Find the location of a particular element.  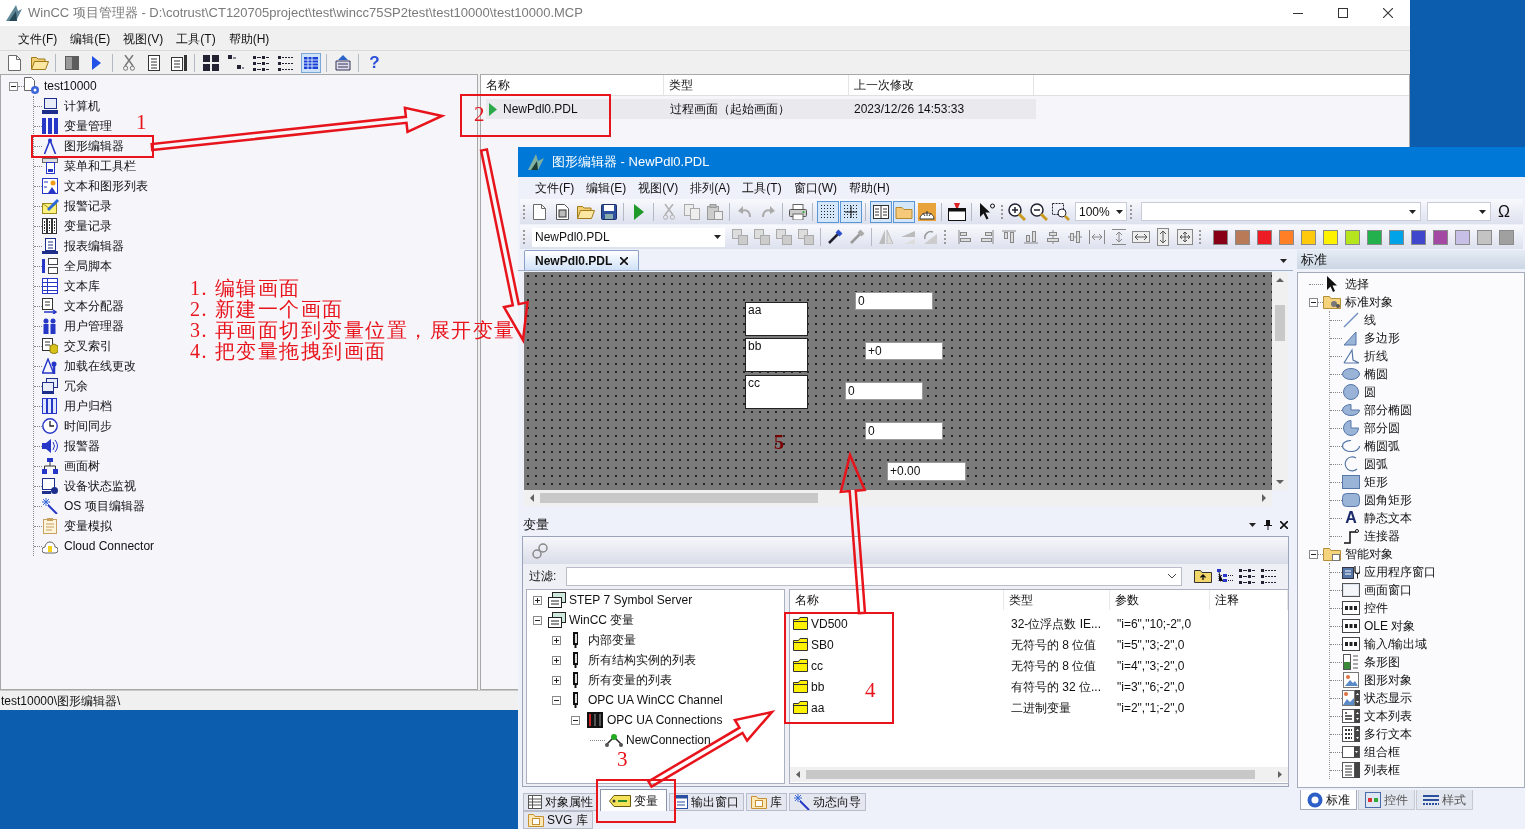

dock-tab: 输出窗口 is located at coordinates (706, 802).